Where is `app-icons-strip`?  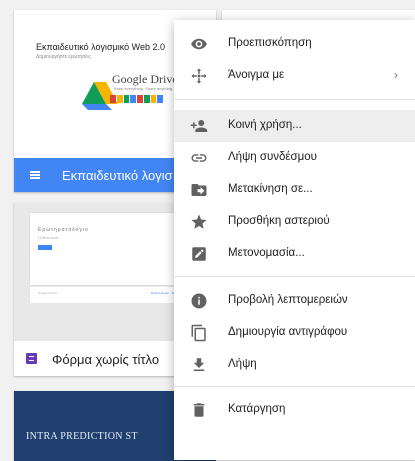
app-icons-strip is located at coordinates (137, 99).